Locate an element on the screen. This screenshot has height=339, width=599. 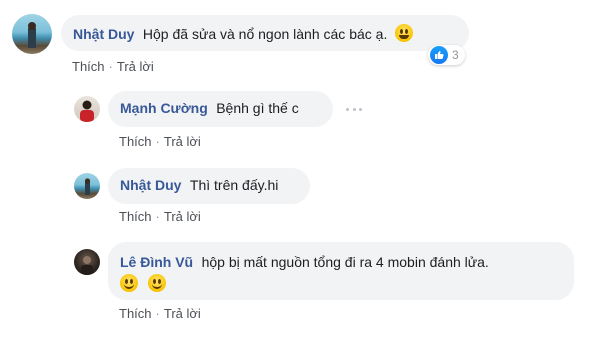
avatar-le-dinh-vu is located at coordinates (87, 262).